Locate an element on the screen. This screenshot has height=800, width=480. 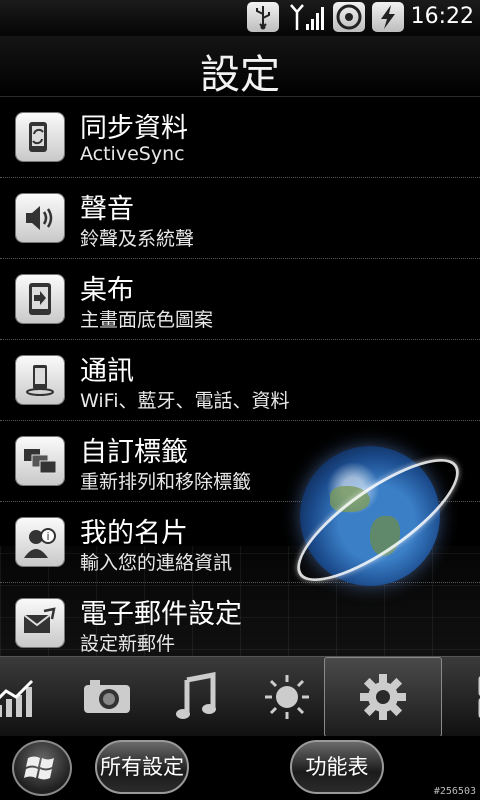
svg-text: i is located at coordinates (47, 536).